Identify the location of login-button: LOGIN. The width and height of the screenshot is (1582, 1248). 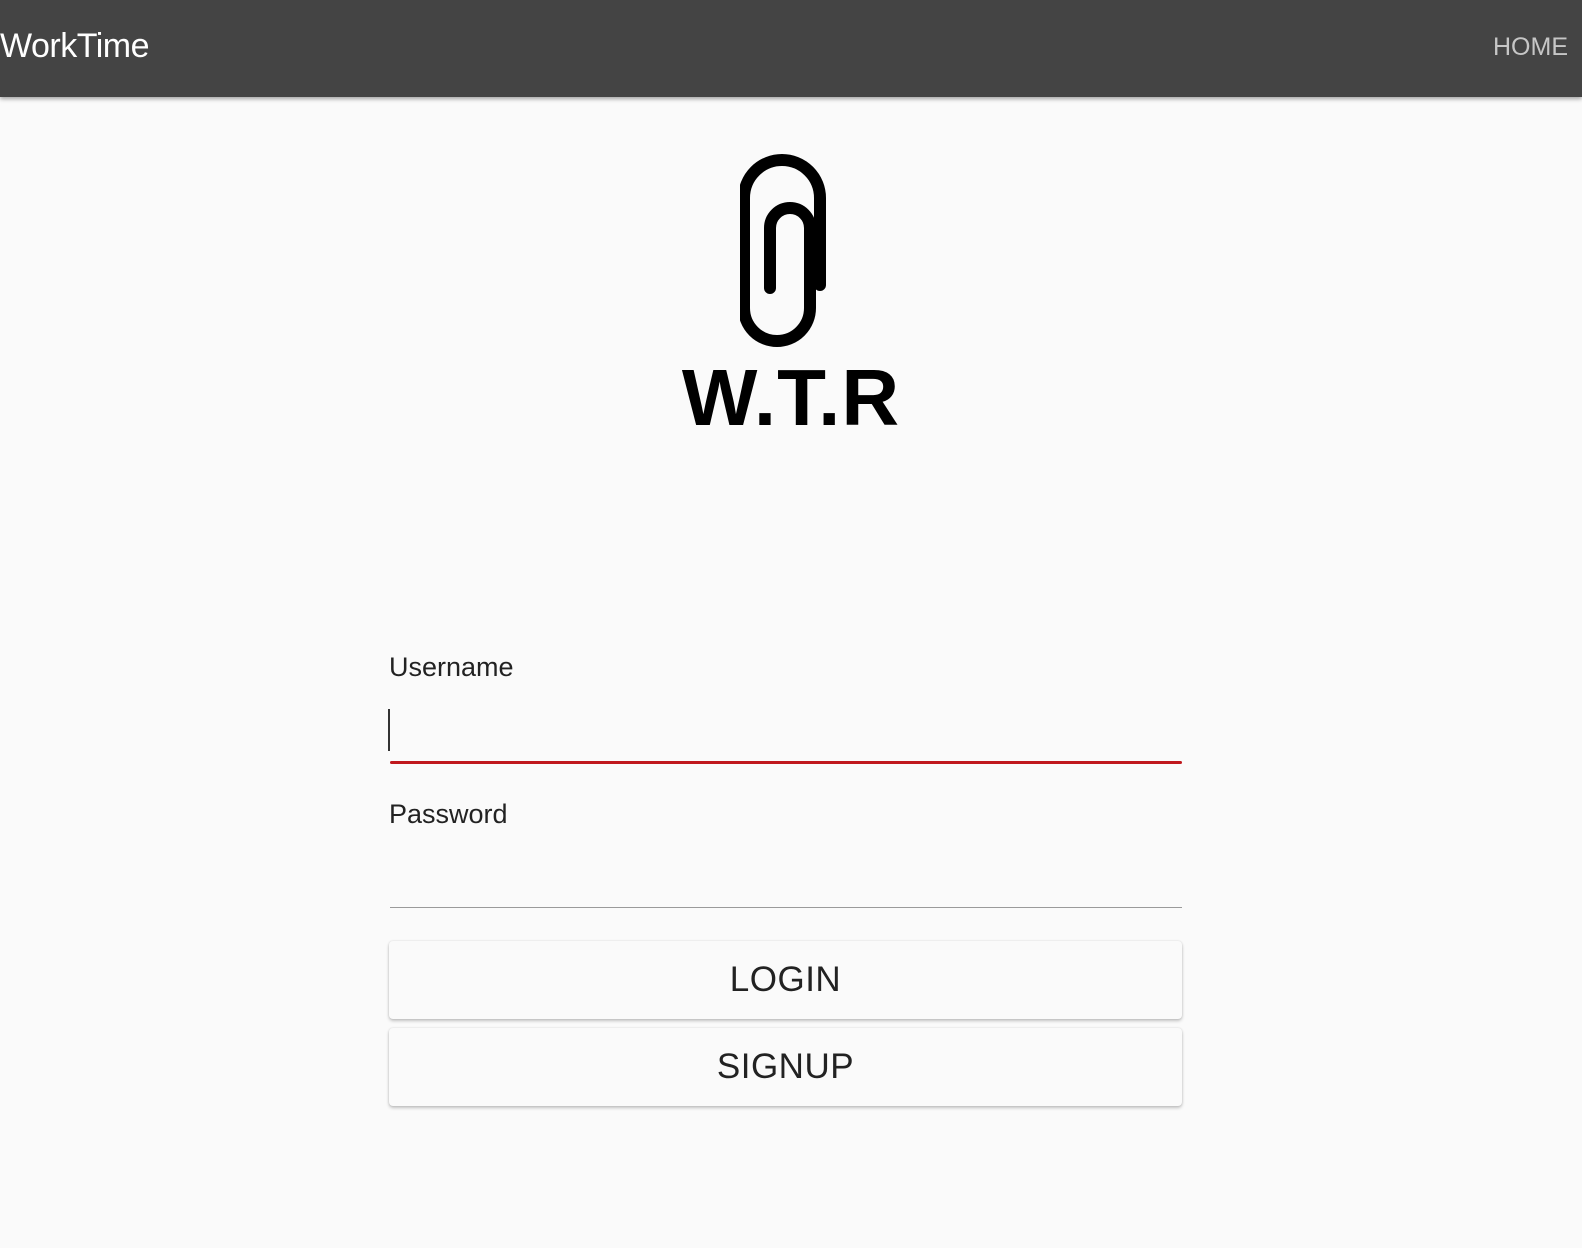
(785, 980).